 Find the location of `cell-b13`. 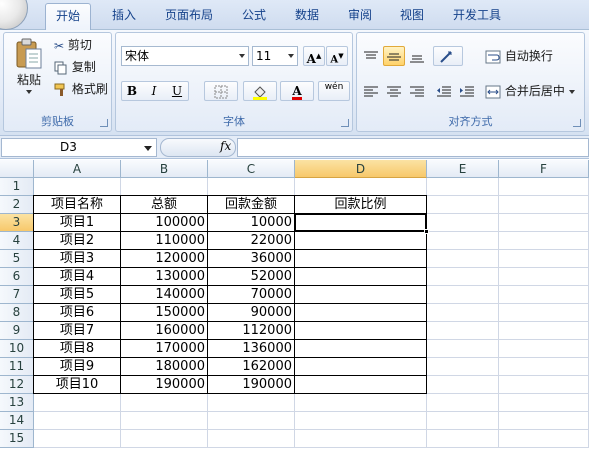

cell-b13 is located at coordinates (164, 403).